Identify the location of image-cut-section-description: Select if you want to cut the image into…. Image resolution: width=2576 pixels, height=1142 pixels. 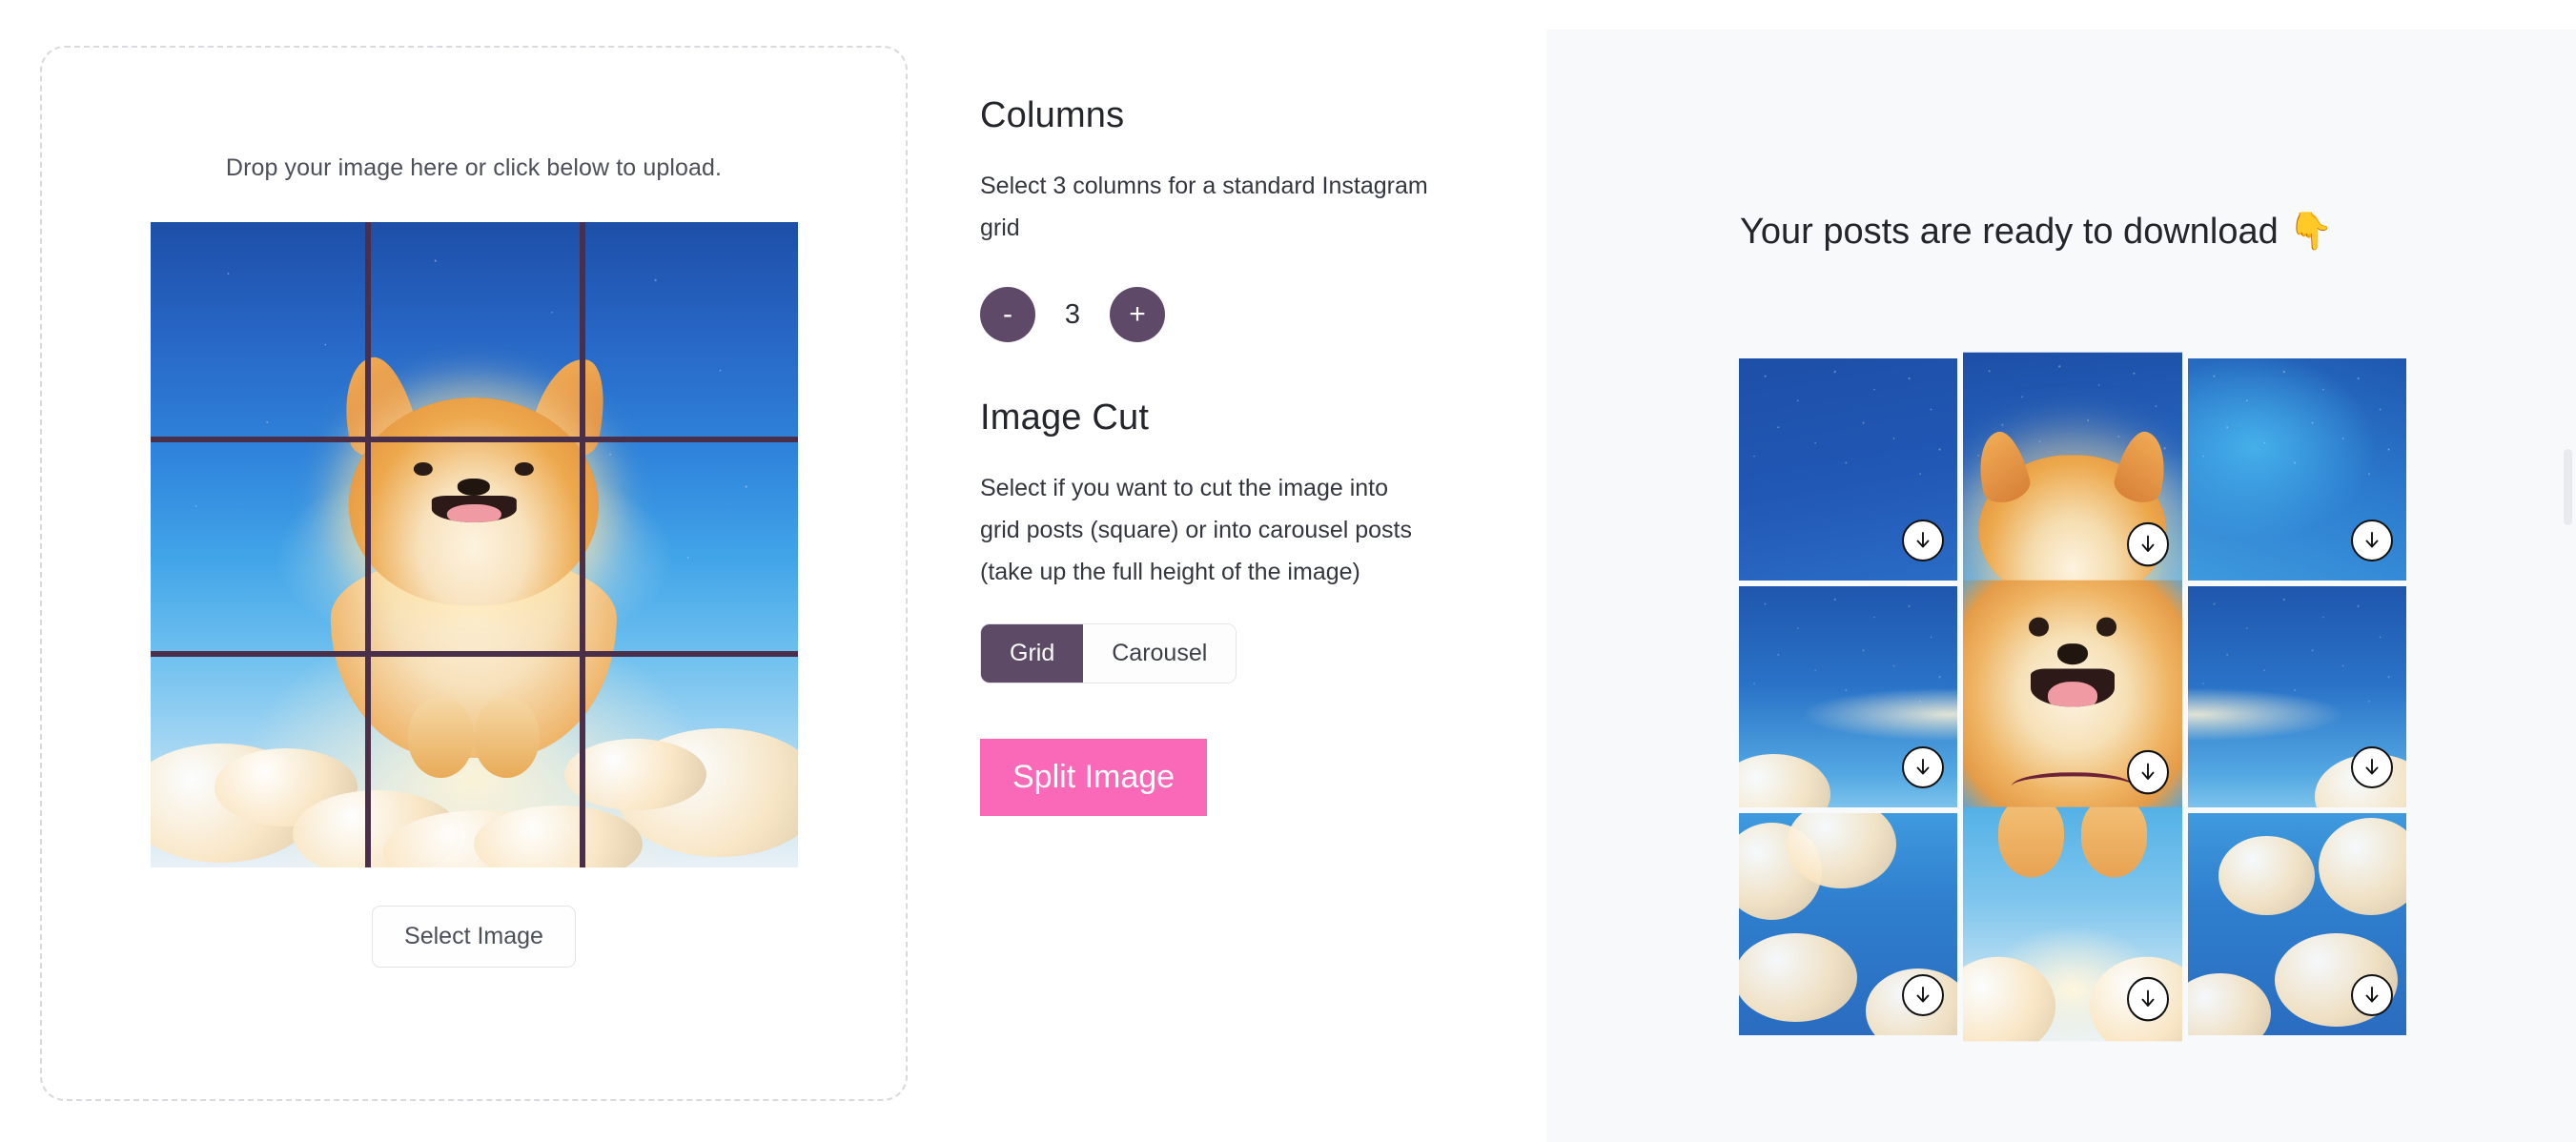
(1196, 530).